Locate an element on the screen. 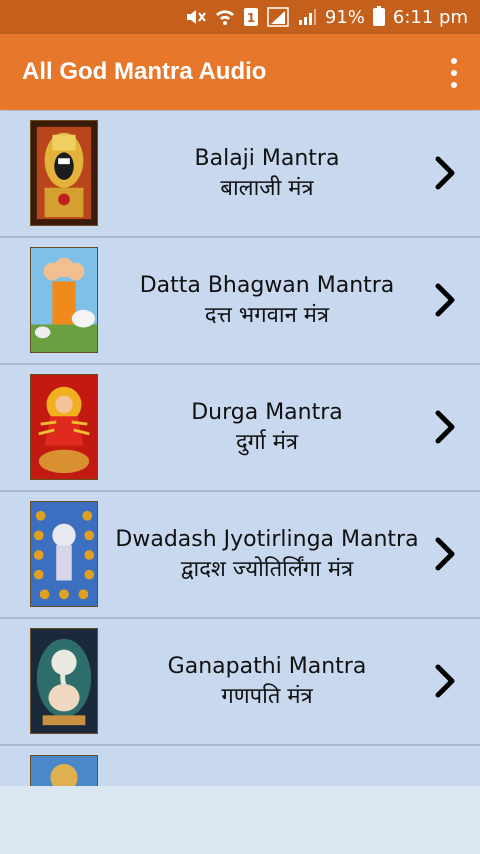  more-vert-icon is located at coordinates (454, 73).